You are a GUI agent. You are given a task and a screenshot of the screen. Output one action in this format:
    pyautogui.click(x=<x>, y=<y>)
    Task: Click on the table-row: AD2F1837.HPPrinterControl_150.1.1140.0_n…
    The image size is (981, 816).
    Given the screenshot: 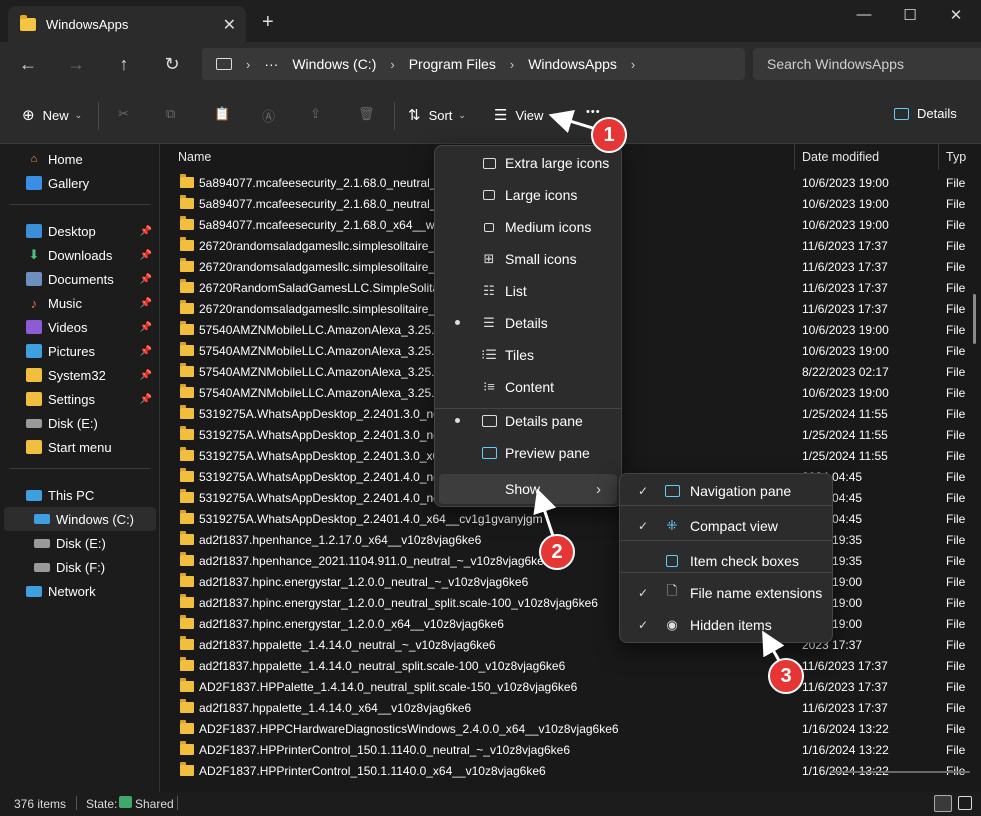 What is the action you would take?
    pyautogui.click(x=570, y=750)
    